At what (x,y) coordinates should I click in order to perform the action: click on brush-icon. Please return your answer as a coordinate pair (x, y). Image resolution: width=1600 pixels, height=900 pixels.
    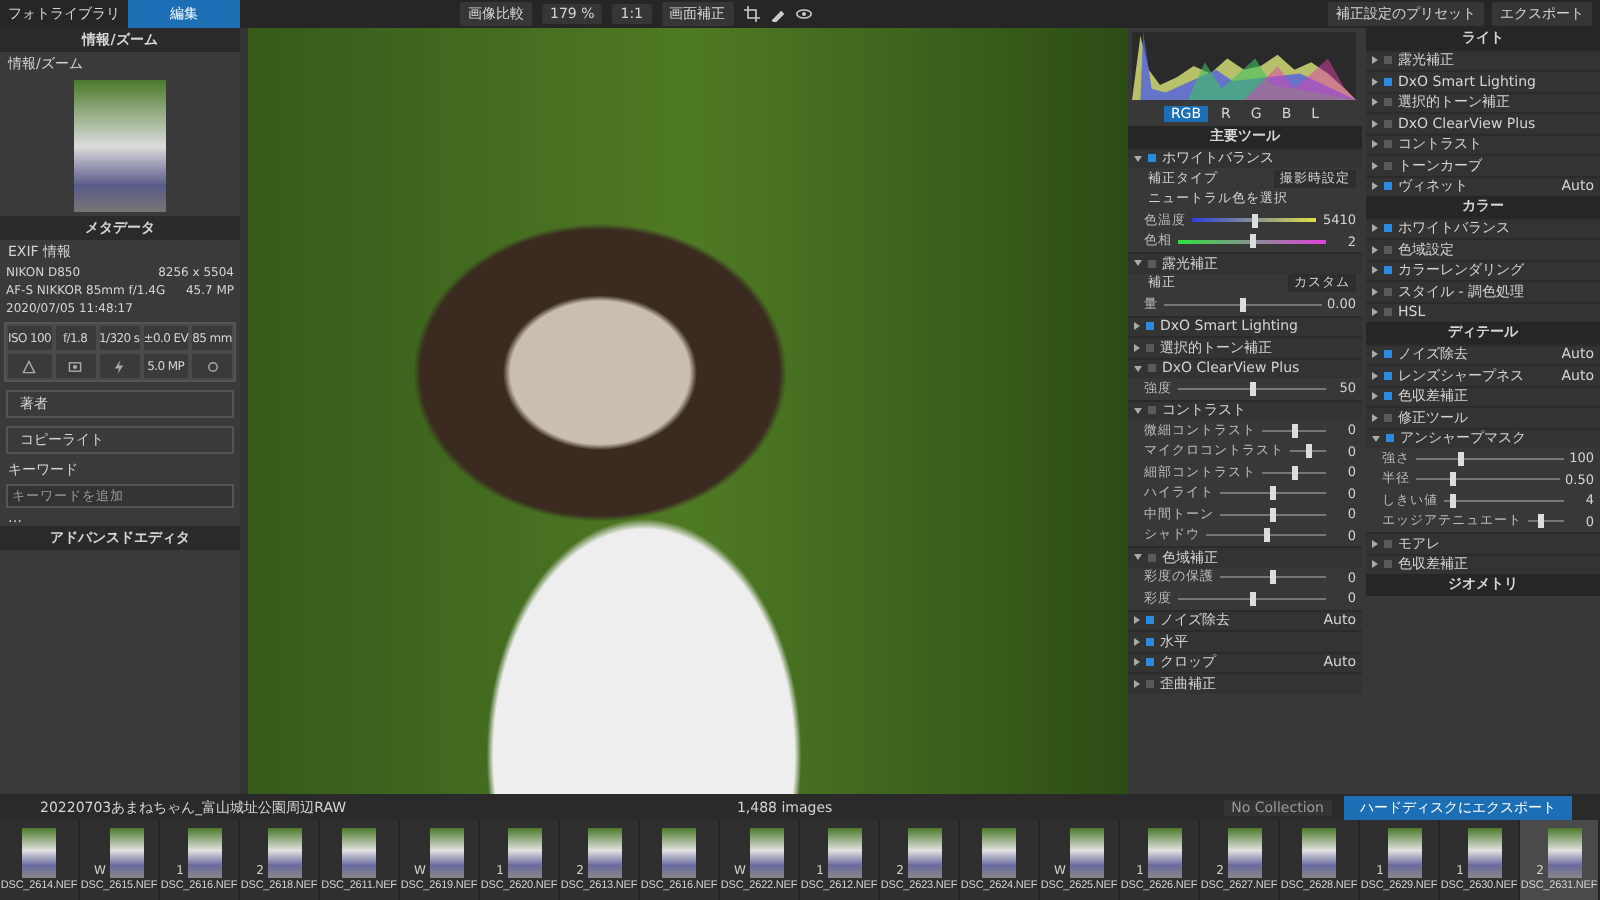
    Looking at the image, I should click on (777, 14).